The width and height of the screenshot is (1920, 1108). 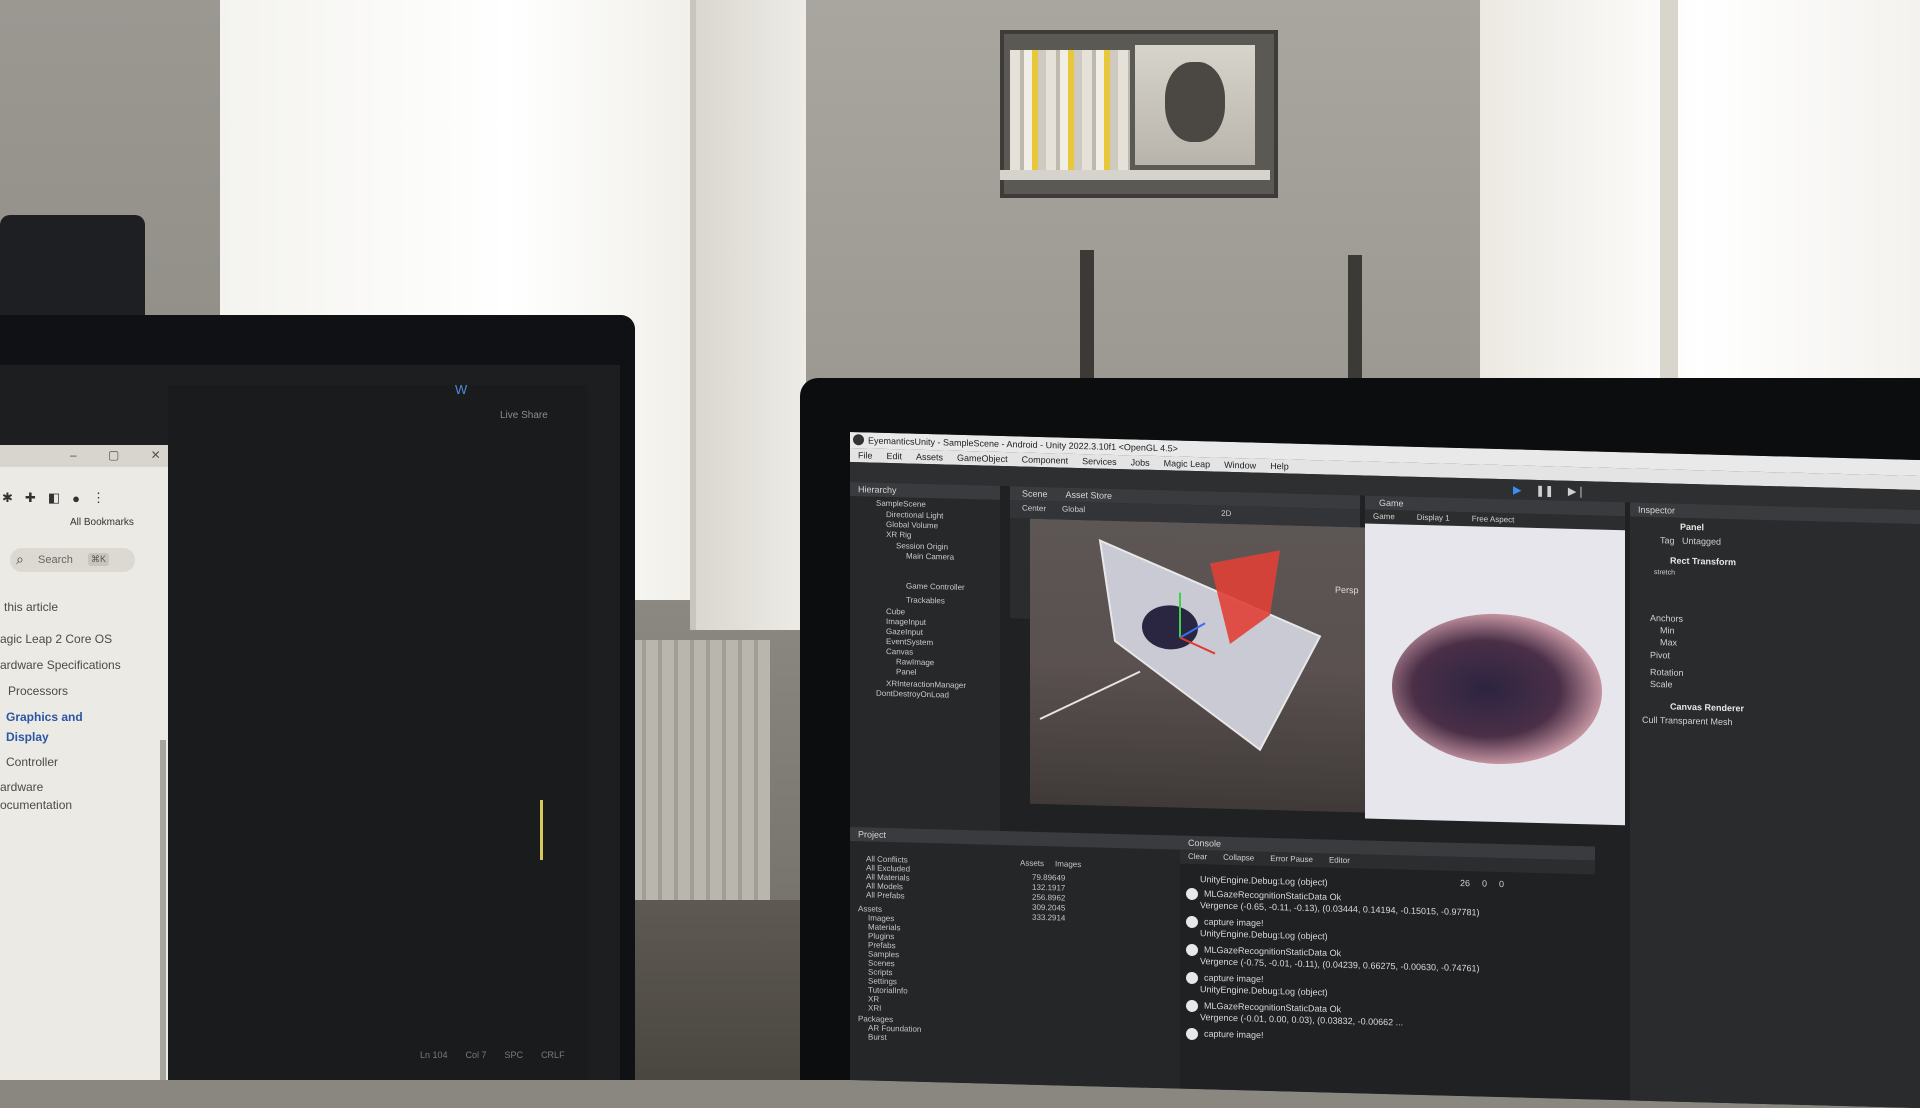 I want to click on hierarchy-item: Canvas, so click(x=899, y=652).